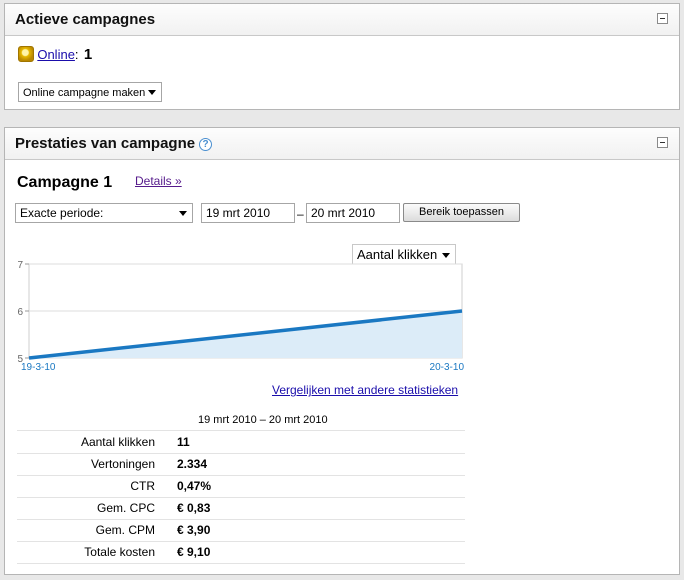 This screenshot has width=684, height=580. What do you see at coordinates (248, 213) in the screenshot?
I see `date-from-input: 19 mrt 2010` at bounding box center [248, 213].